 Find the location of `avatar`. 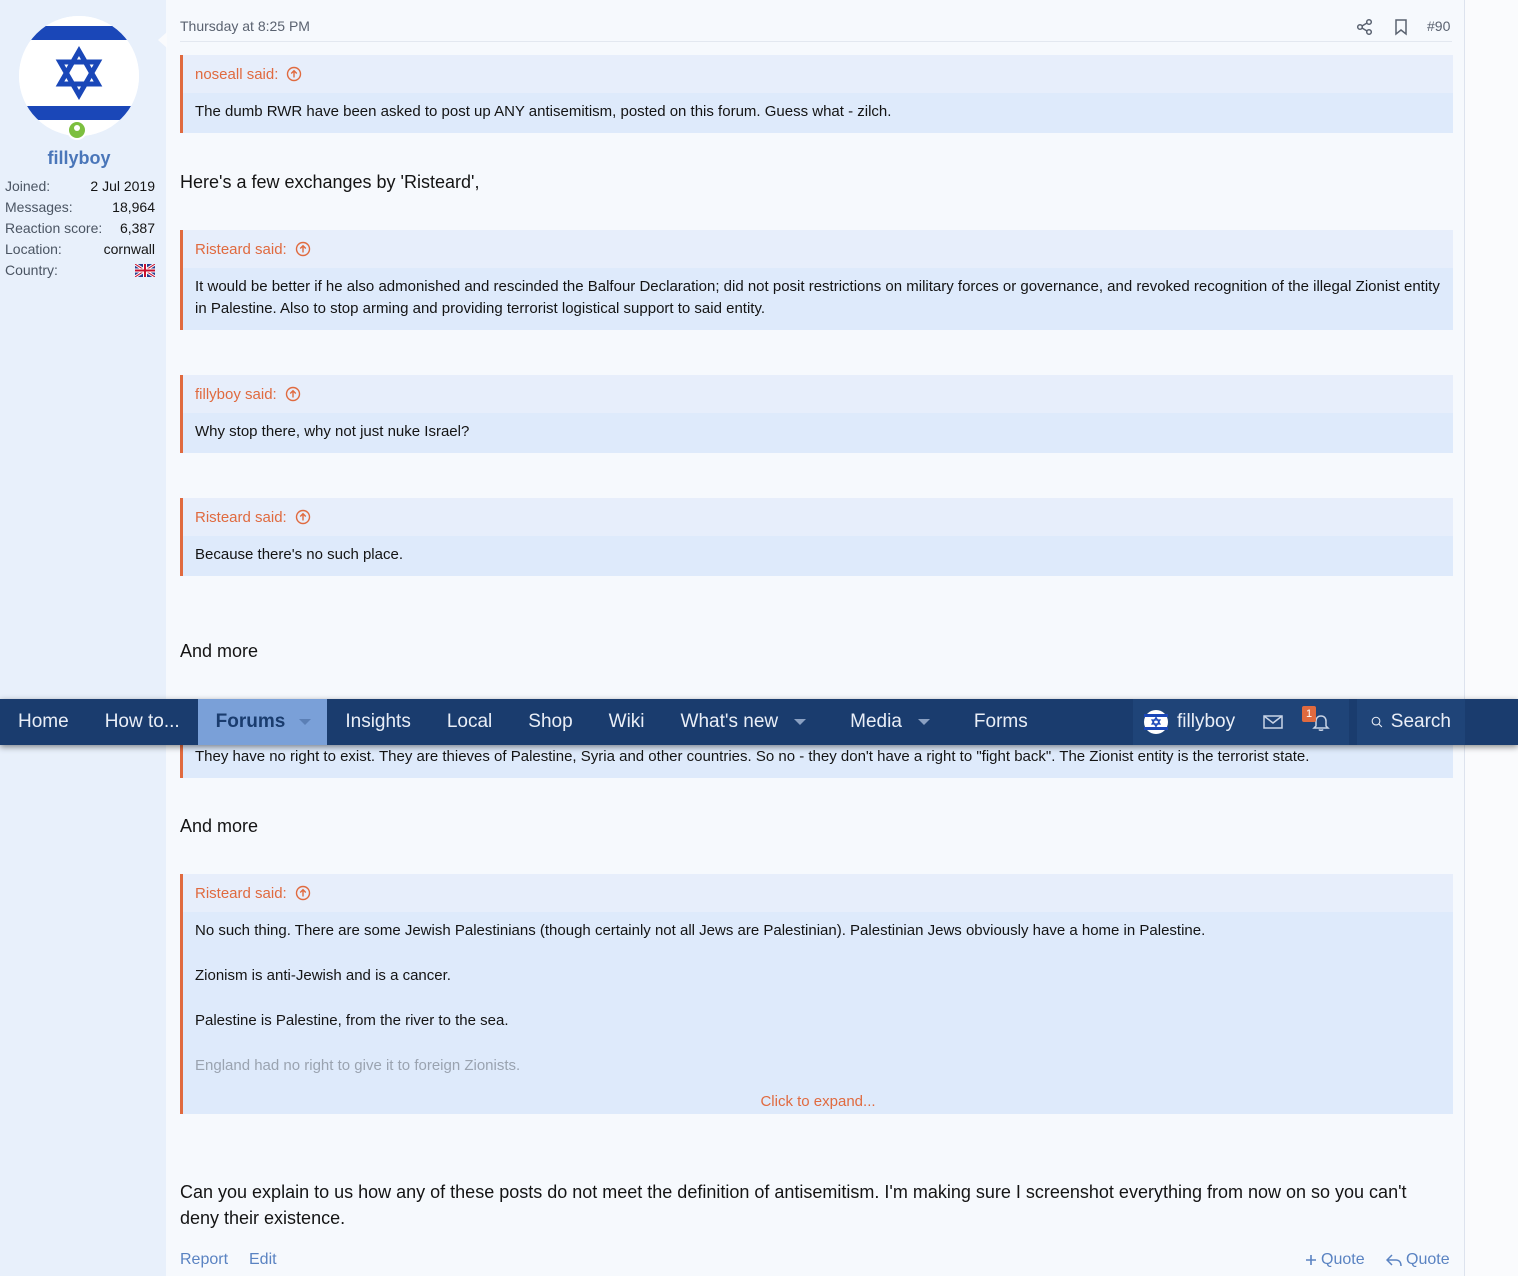

avatar is located at coordinates (79, 78).